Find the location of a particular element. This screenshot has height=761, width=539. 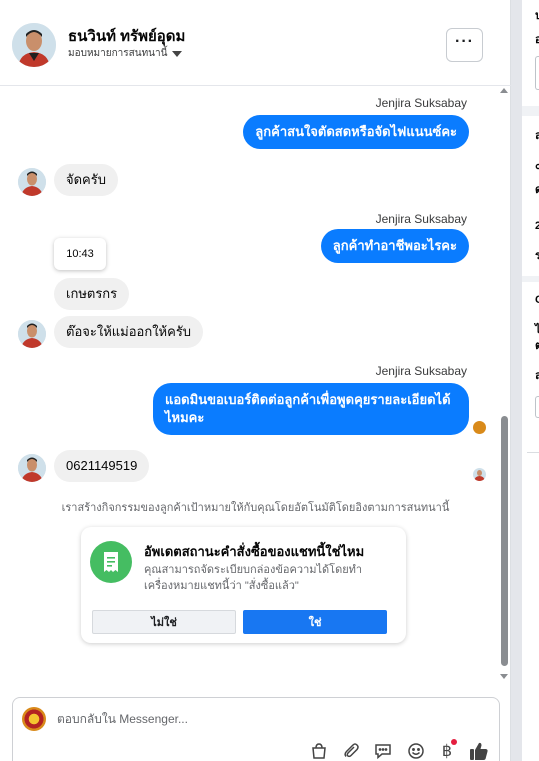

reply-composer: ฿ is located at coordinates (256, 729).